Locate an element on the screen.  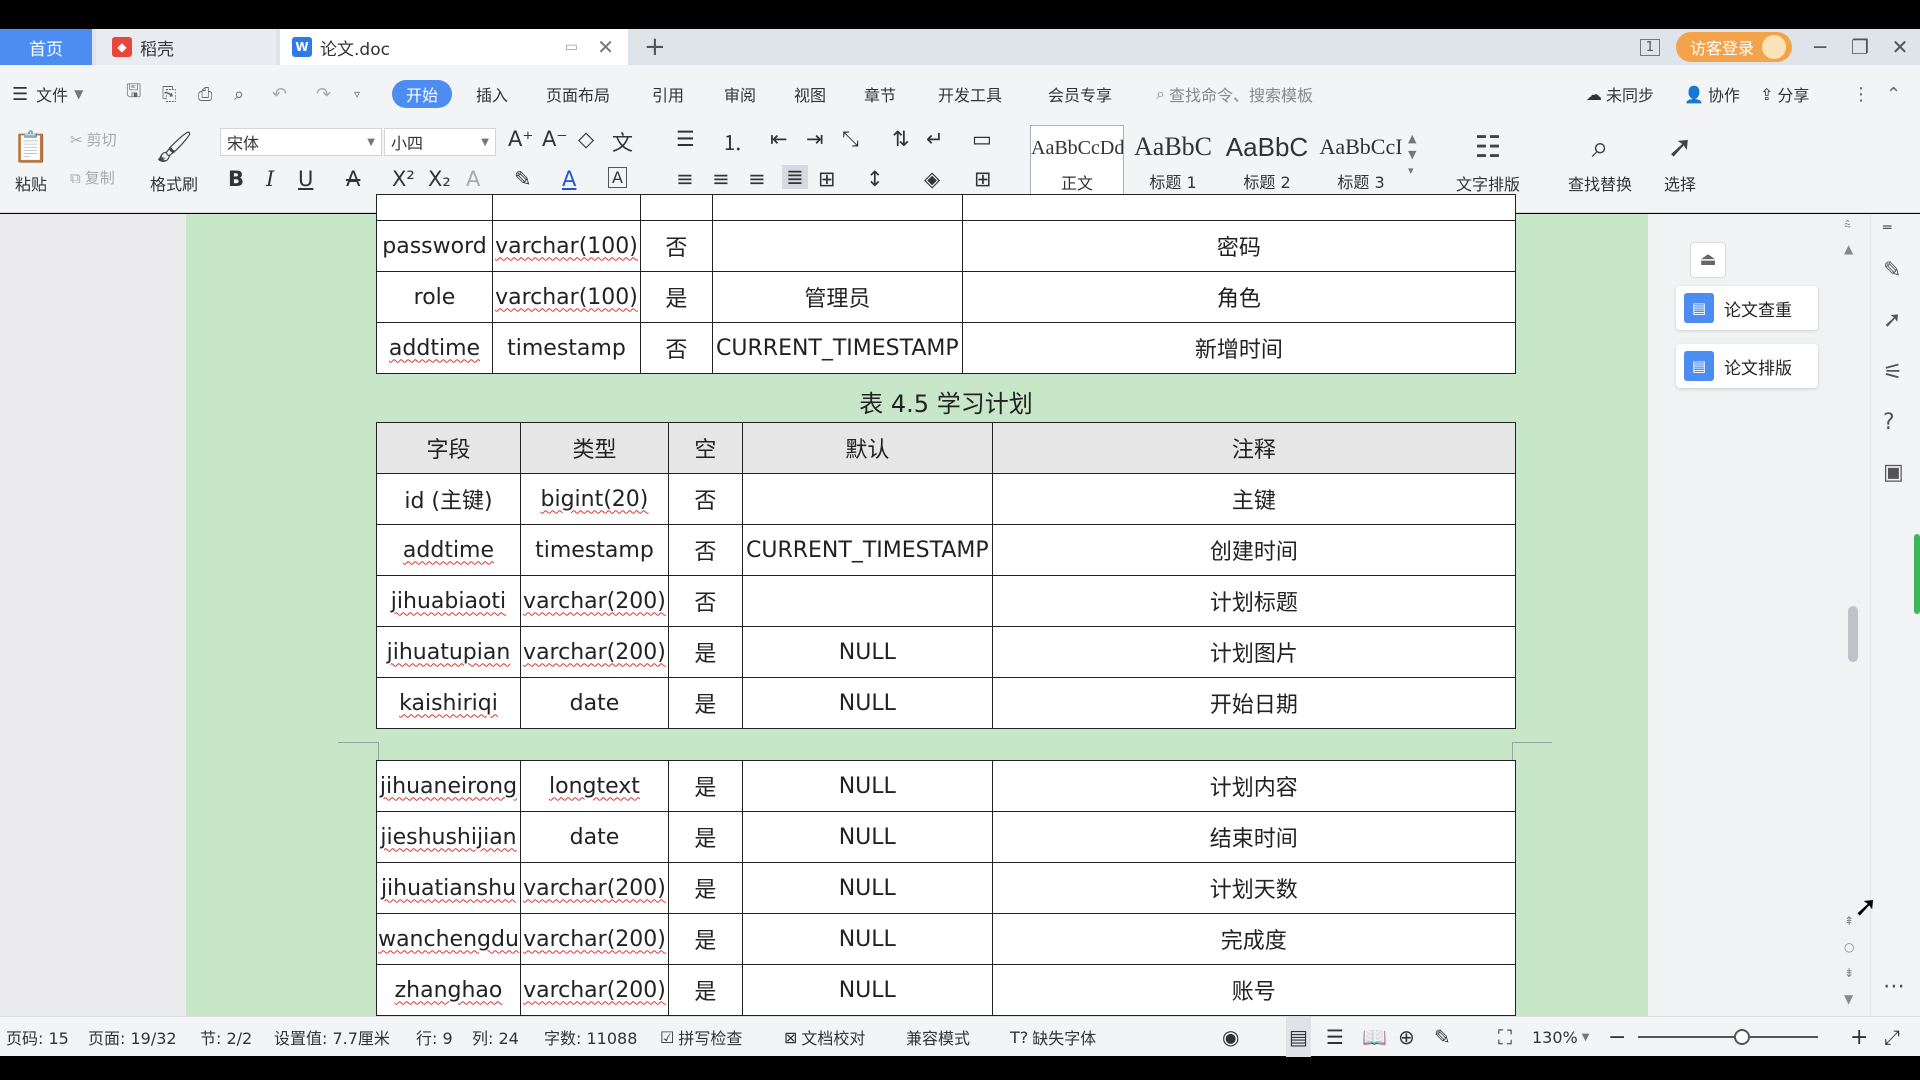
web-view-icon: ⊕ is located at coordinates (1406, 1037).